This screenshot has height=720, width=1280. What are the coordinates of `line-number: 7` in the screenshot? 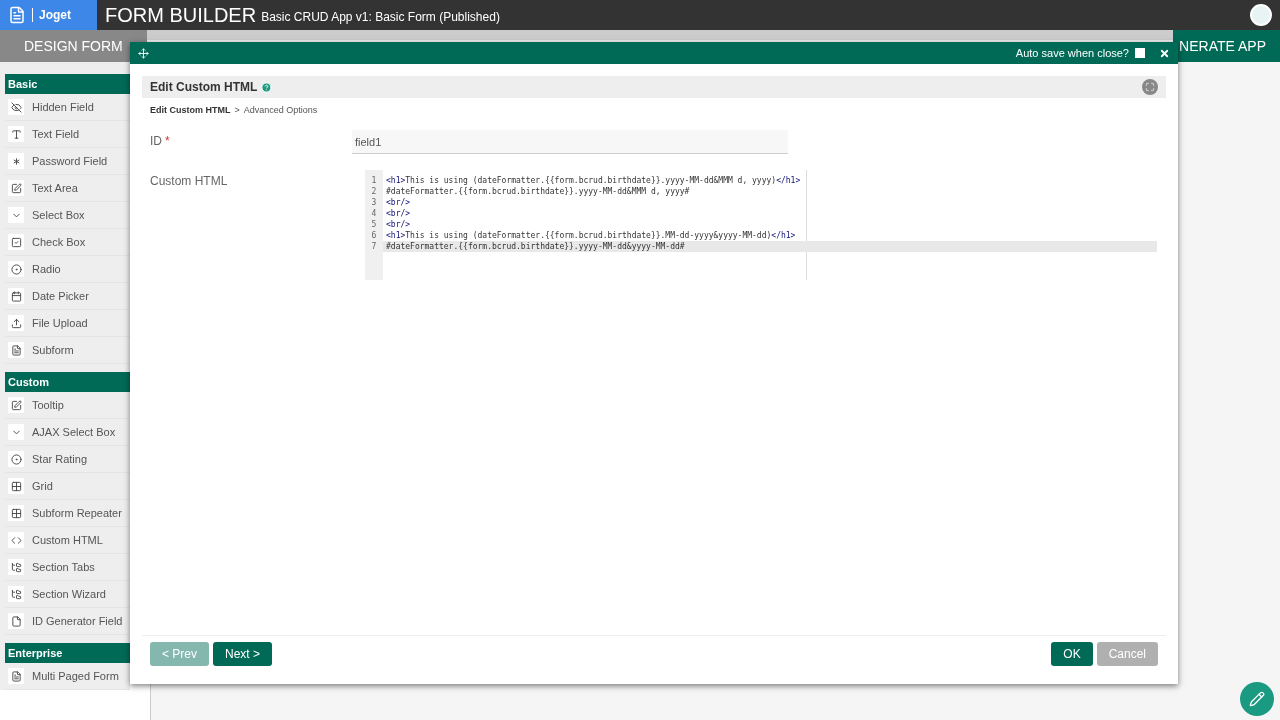 It's located at (374, 246).